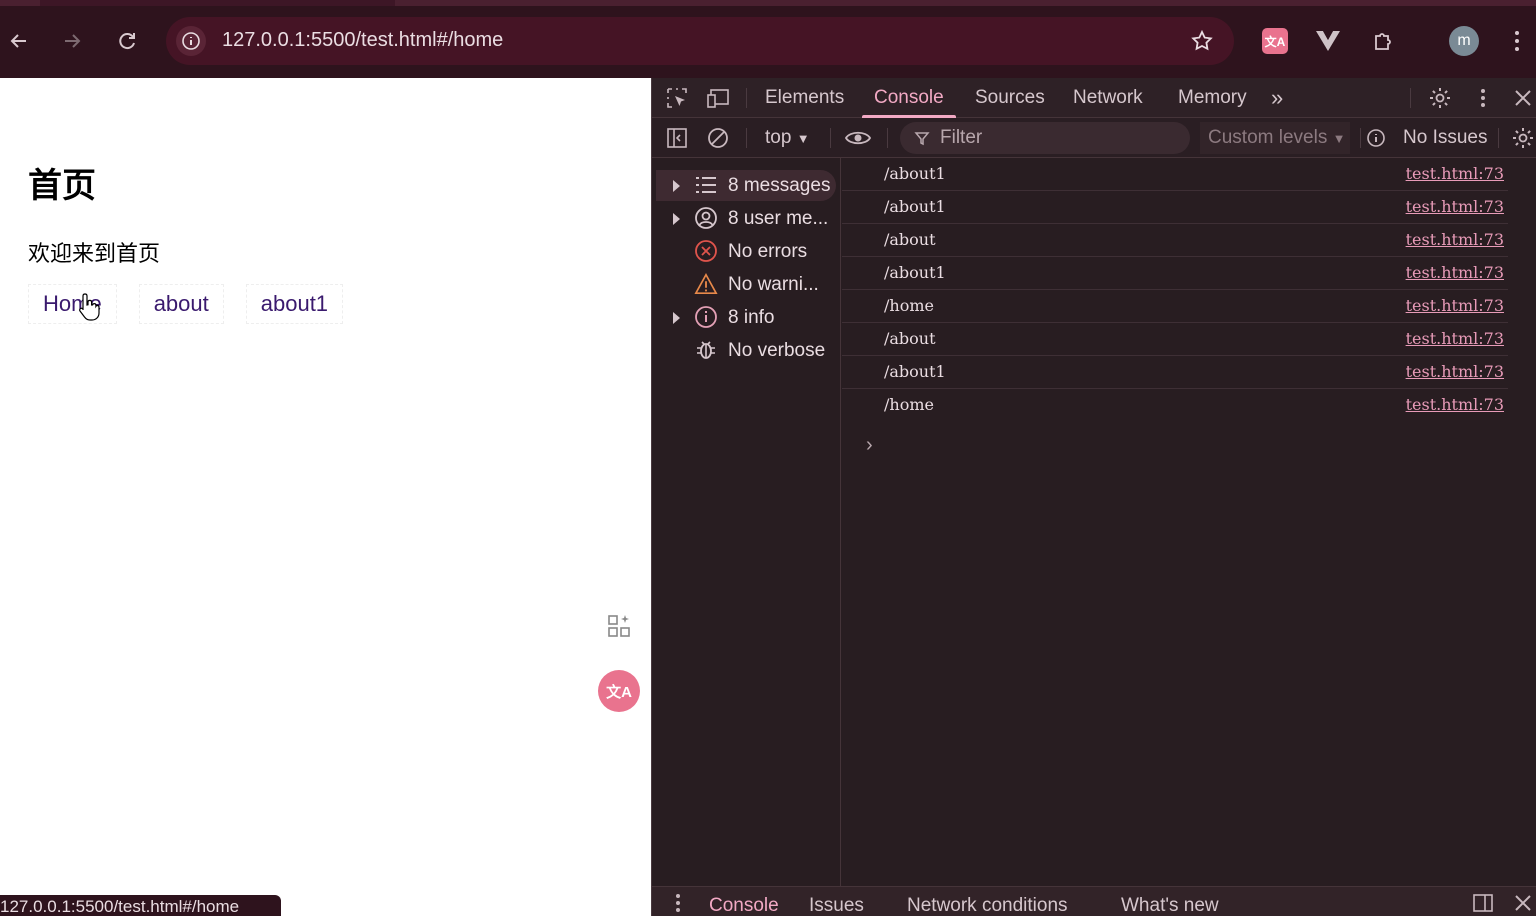  What do you see at coordinates (1483, 98) in the screenshot?
I see `devtools-menu-icon` at bounding box center [1483, 98].